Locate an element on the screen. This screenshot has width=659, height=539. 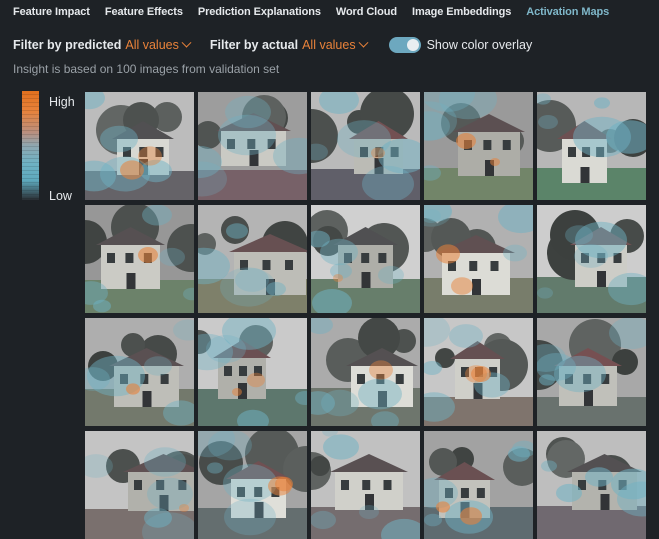
filter-predicted-dropdown: All values is located at coordinates (158, 44).